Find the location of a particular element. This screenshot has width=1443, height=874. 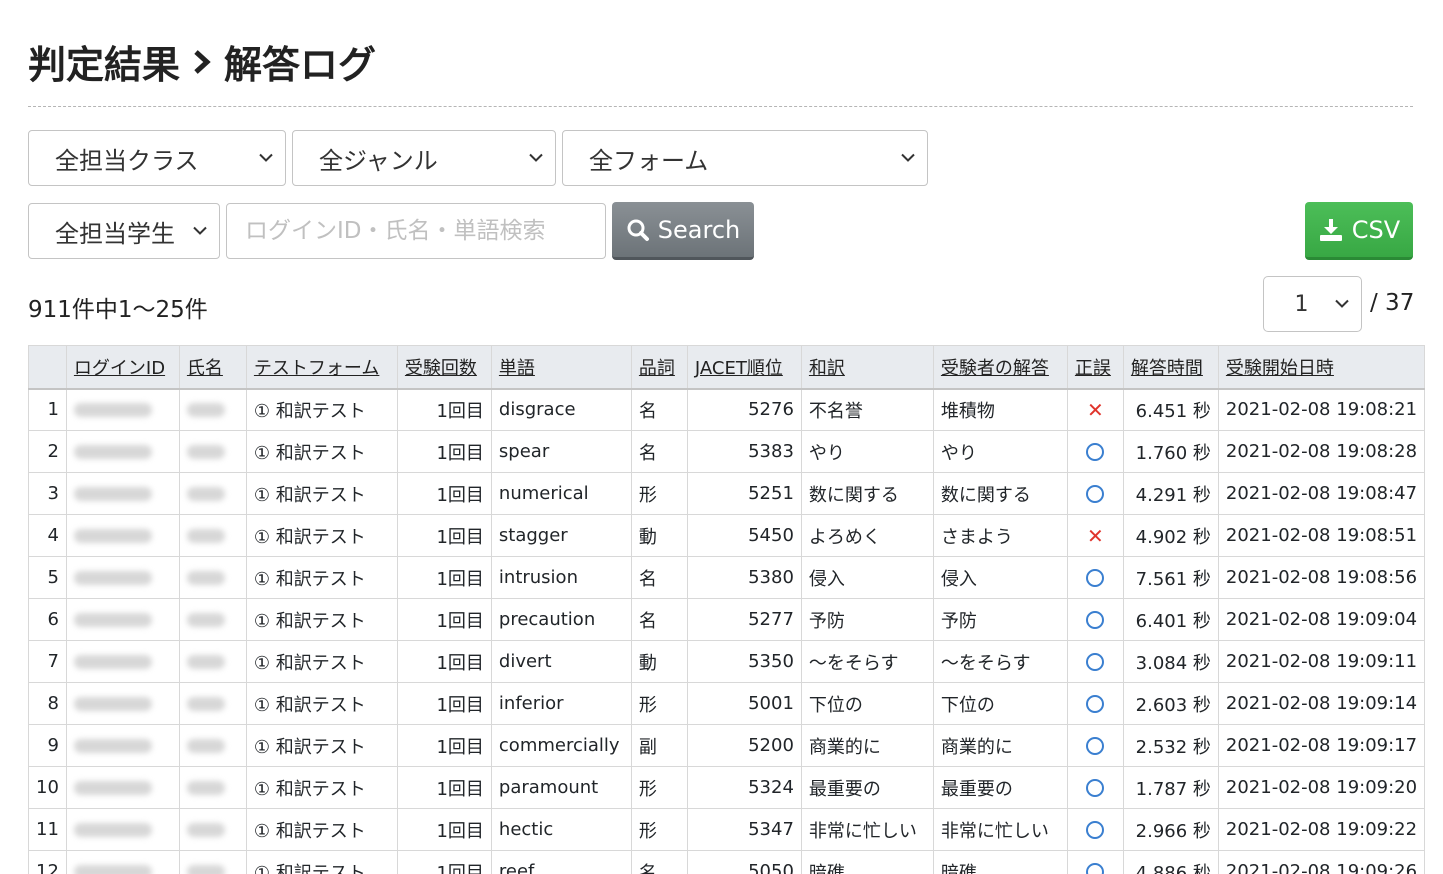

student-select: 全担当学生 is located at coordinates (124, 231).